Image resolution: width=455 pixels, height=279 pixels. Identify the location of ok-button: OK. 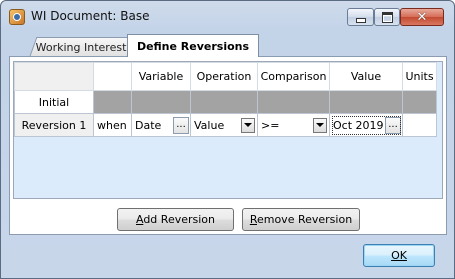
(399, 255).